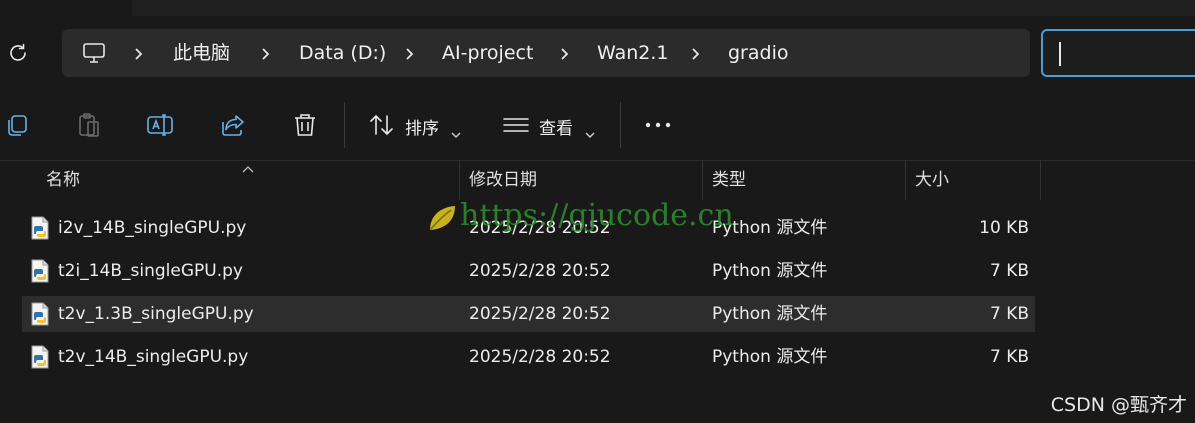  I want to click on leaf-icon, so click(442, 218).